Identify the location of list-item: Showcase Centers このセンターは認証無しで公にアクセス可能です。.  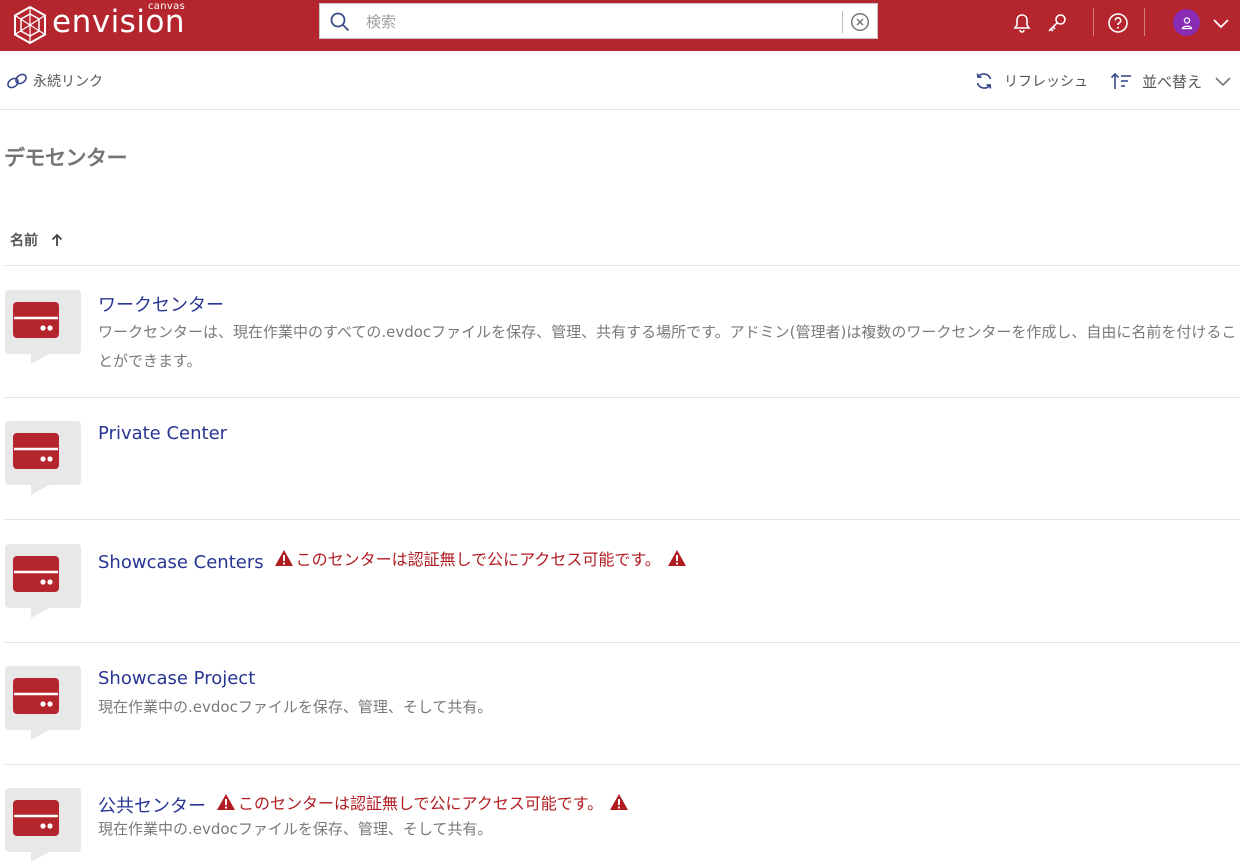
(622, 581).